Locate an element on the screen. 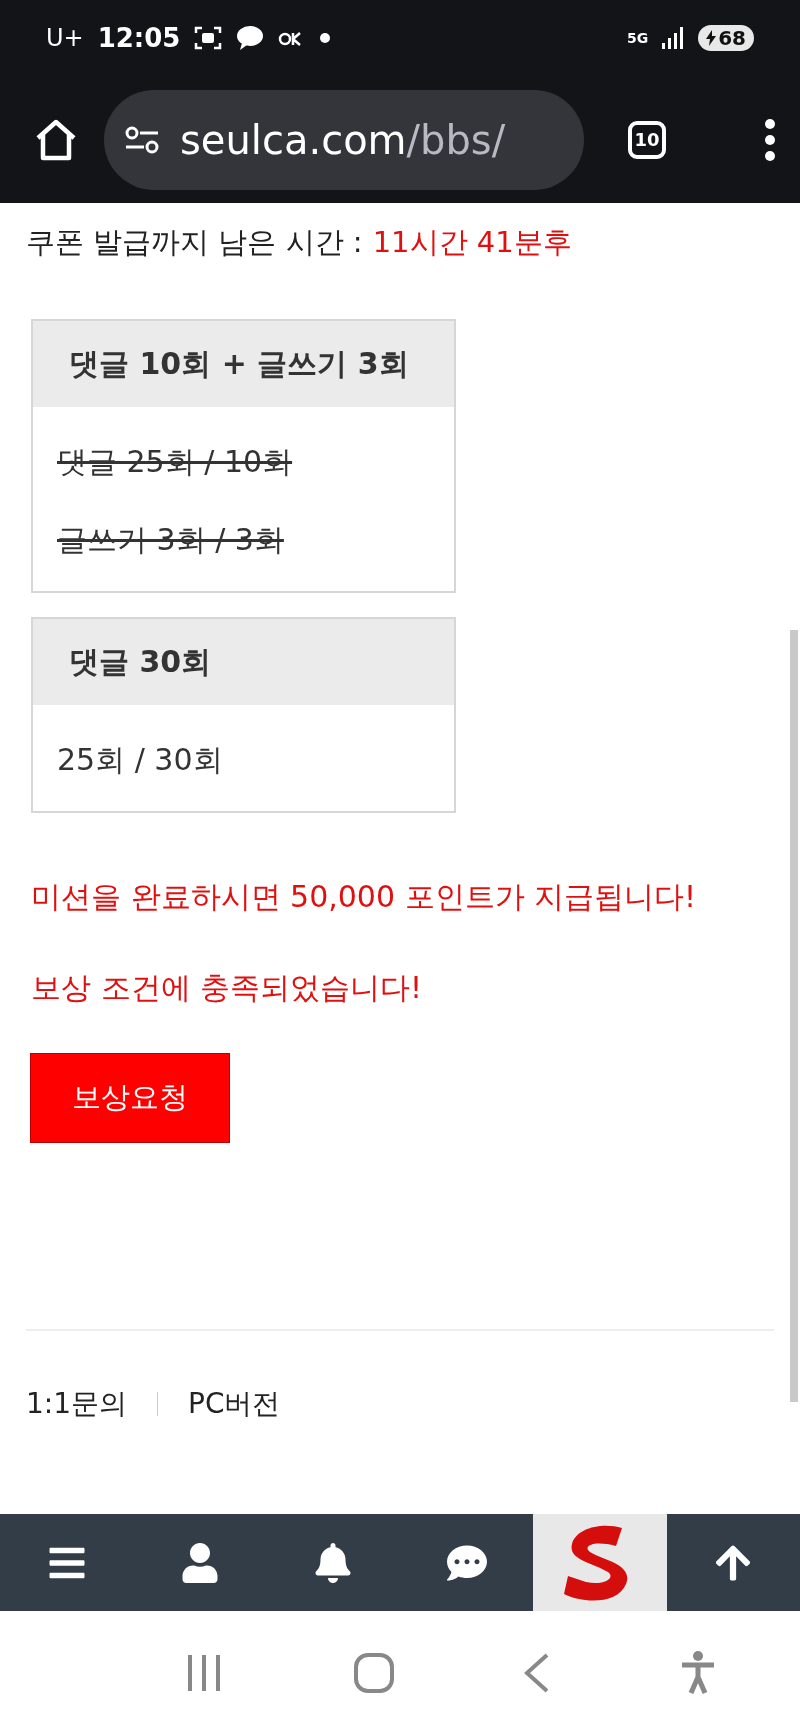 The height and width of the screenshot is (1734, 800). logo-button is located at coordinates (600, 1562).